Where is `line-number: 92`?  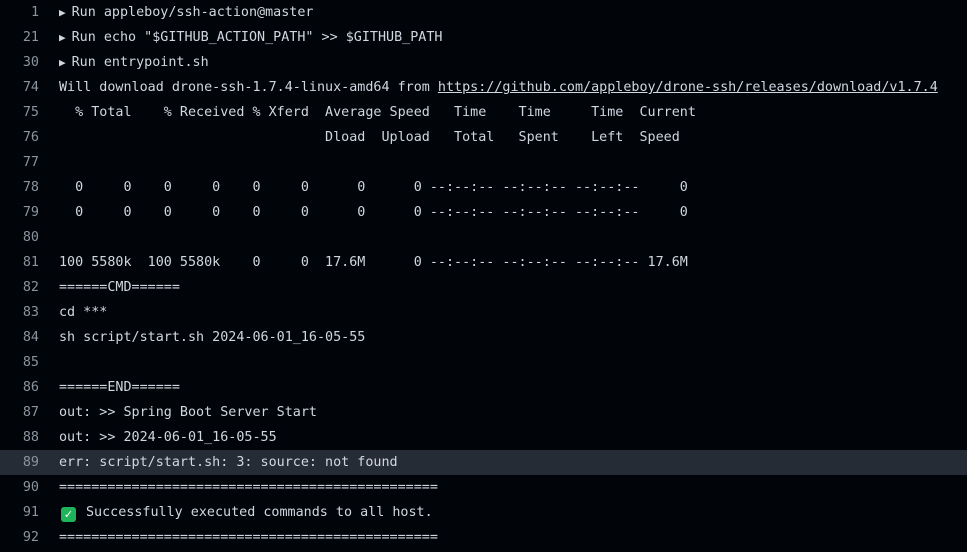
line-number: 92 is located at coordinates (19, 537).